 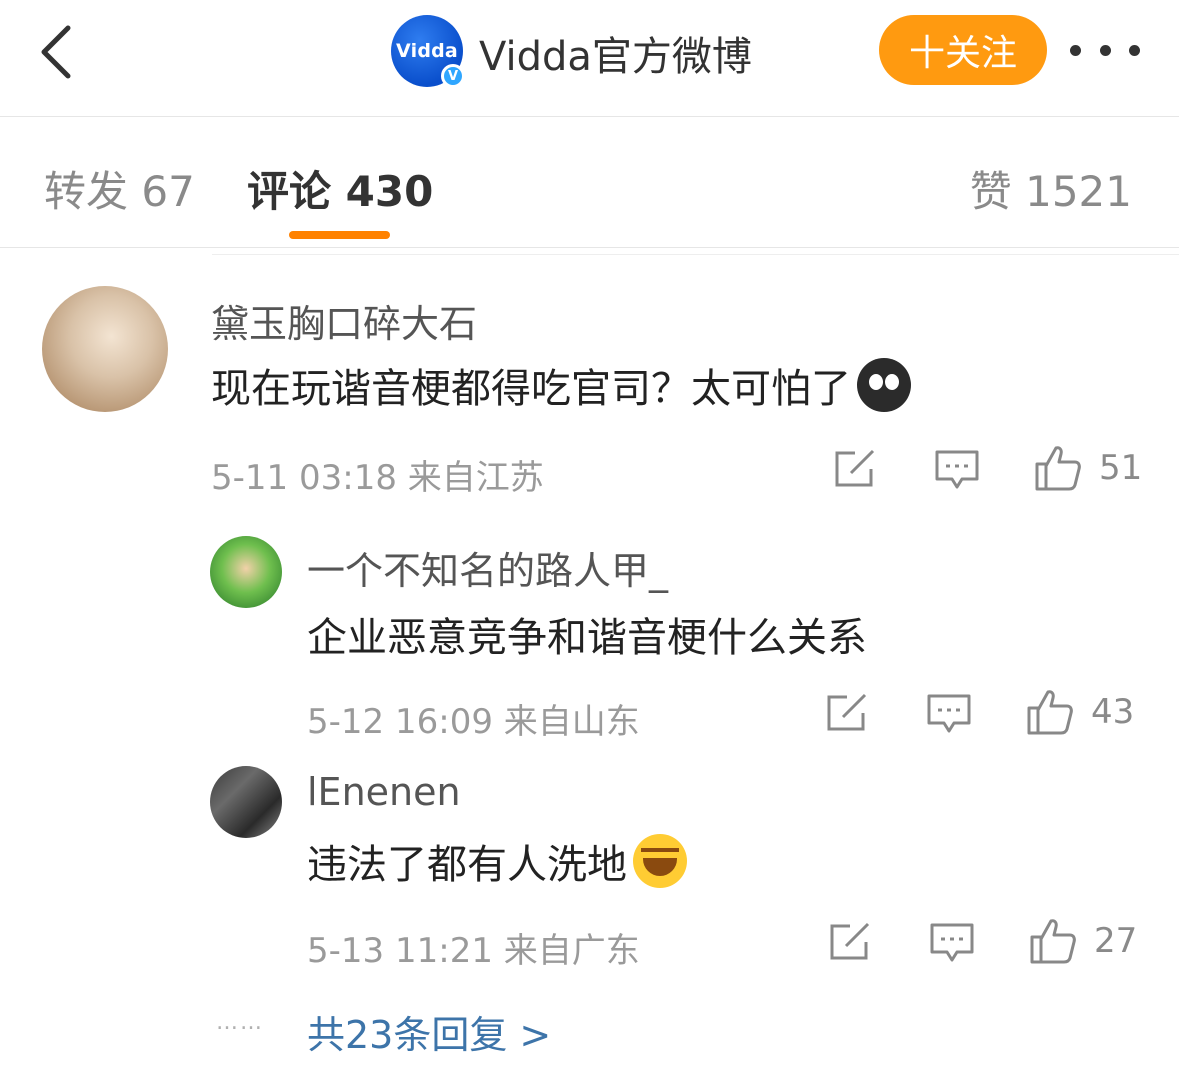 I want to click on verified-badge-icon: V, so click(x=453, y=76).